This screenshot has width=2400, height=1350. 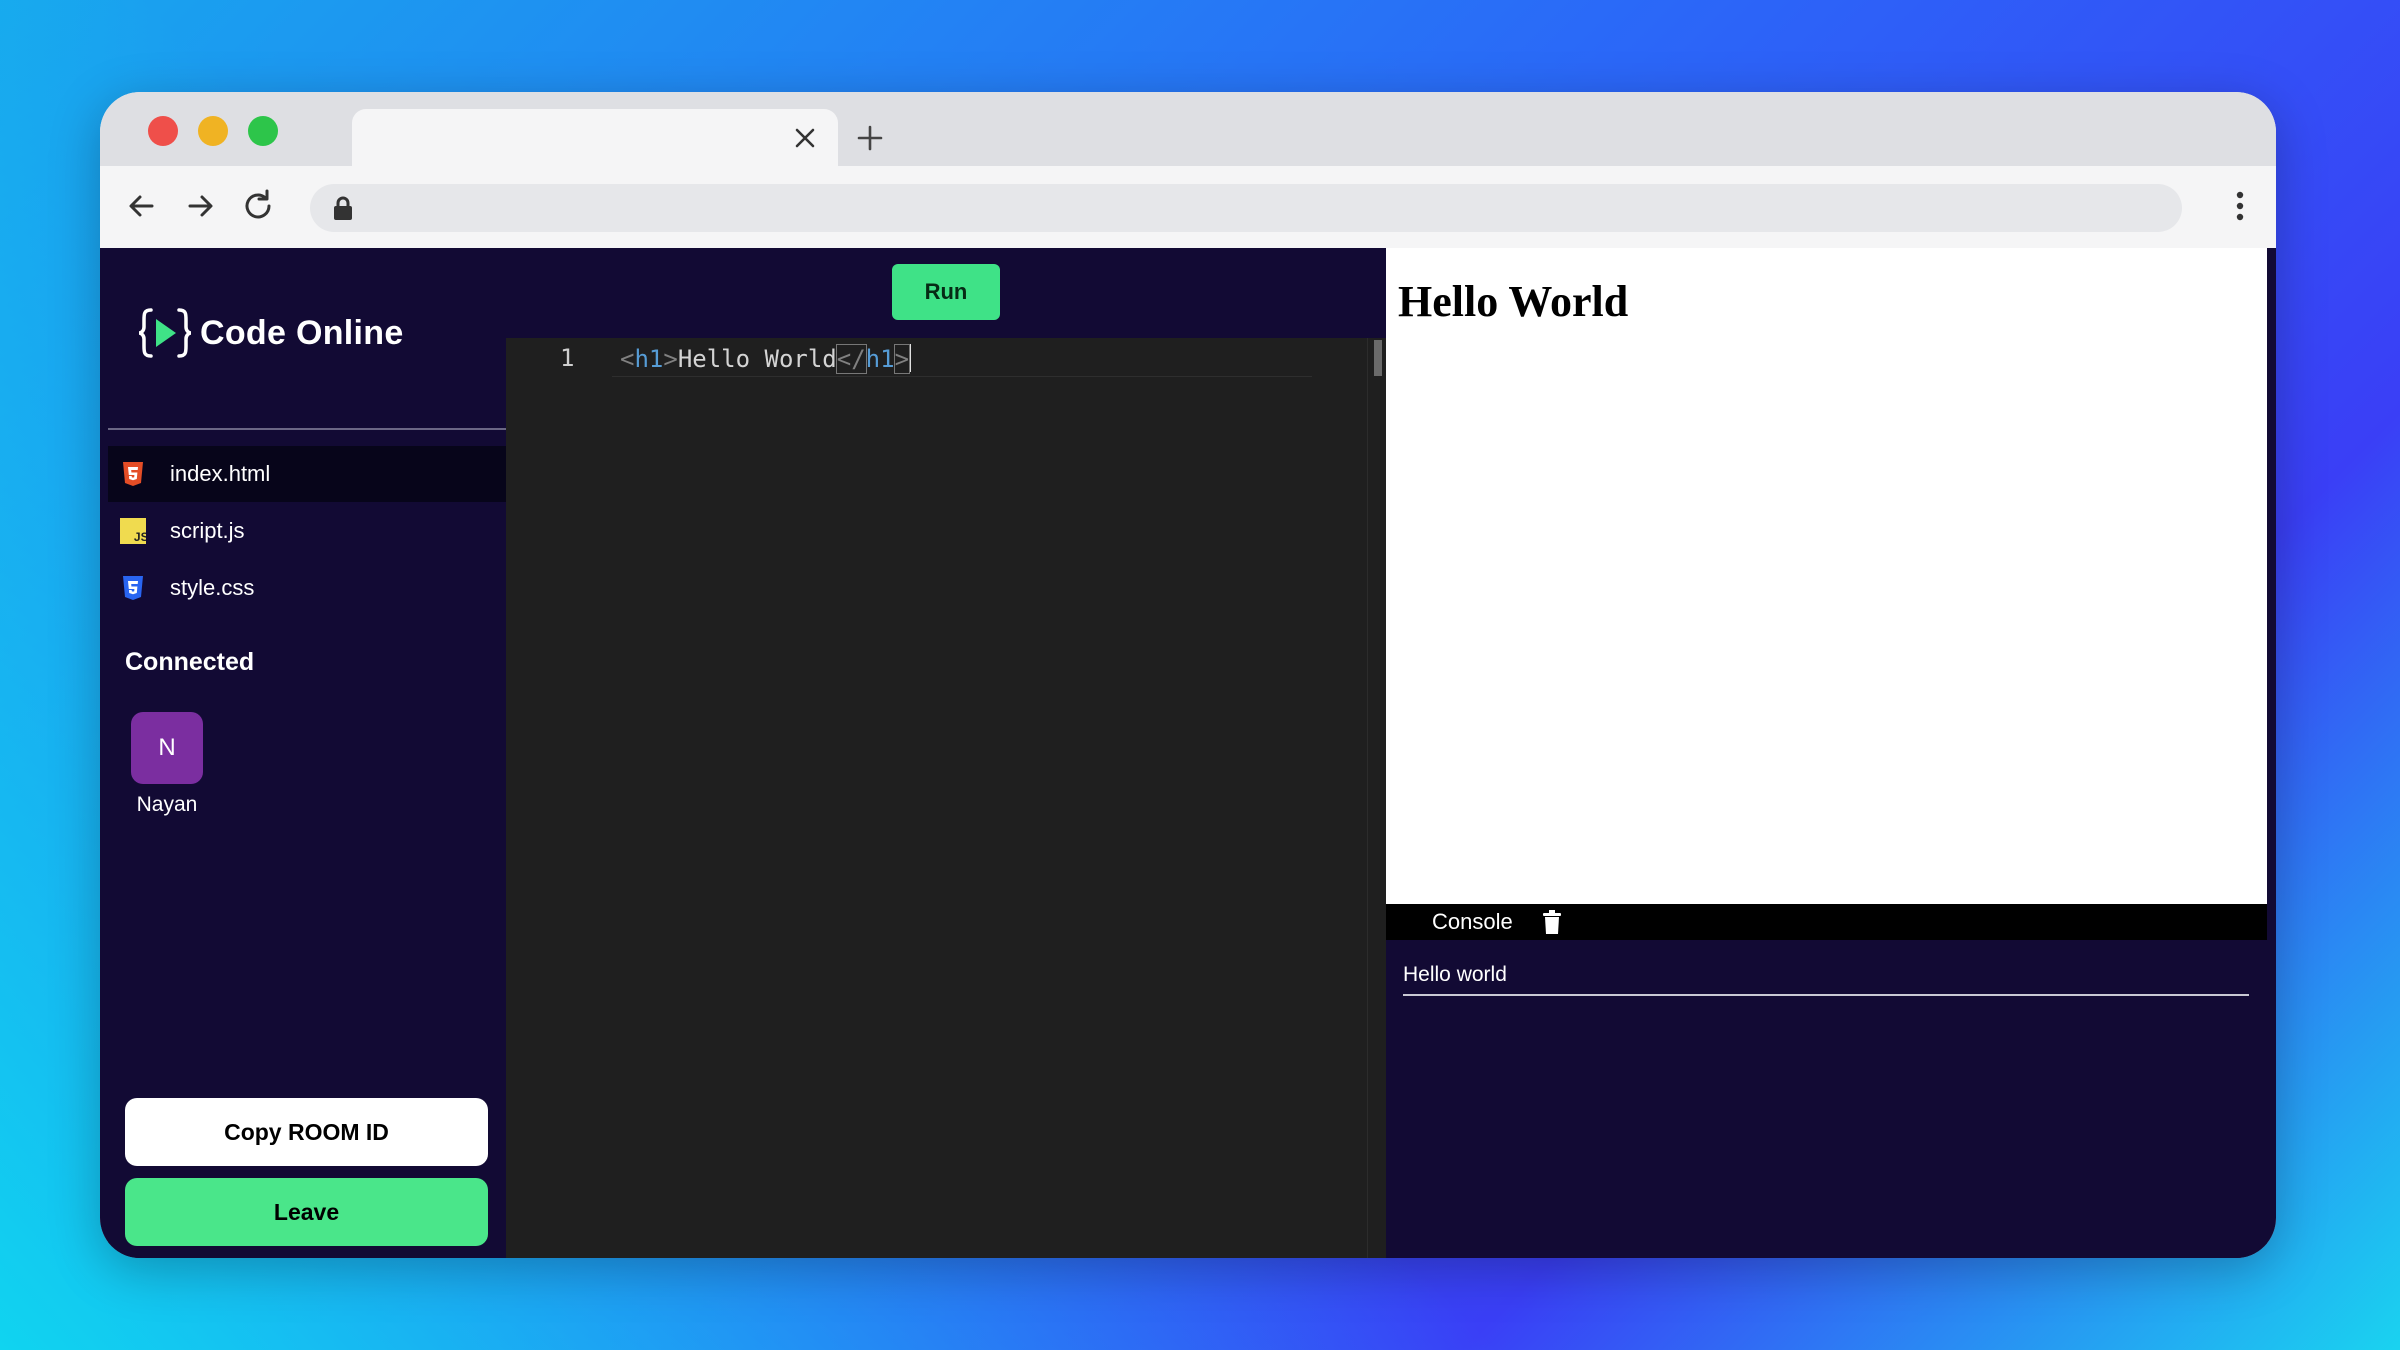 What do you see at coordinates (142, 206) in the screenshot?
I see `back-icon` at bounding box center [142, 206].